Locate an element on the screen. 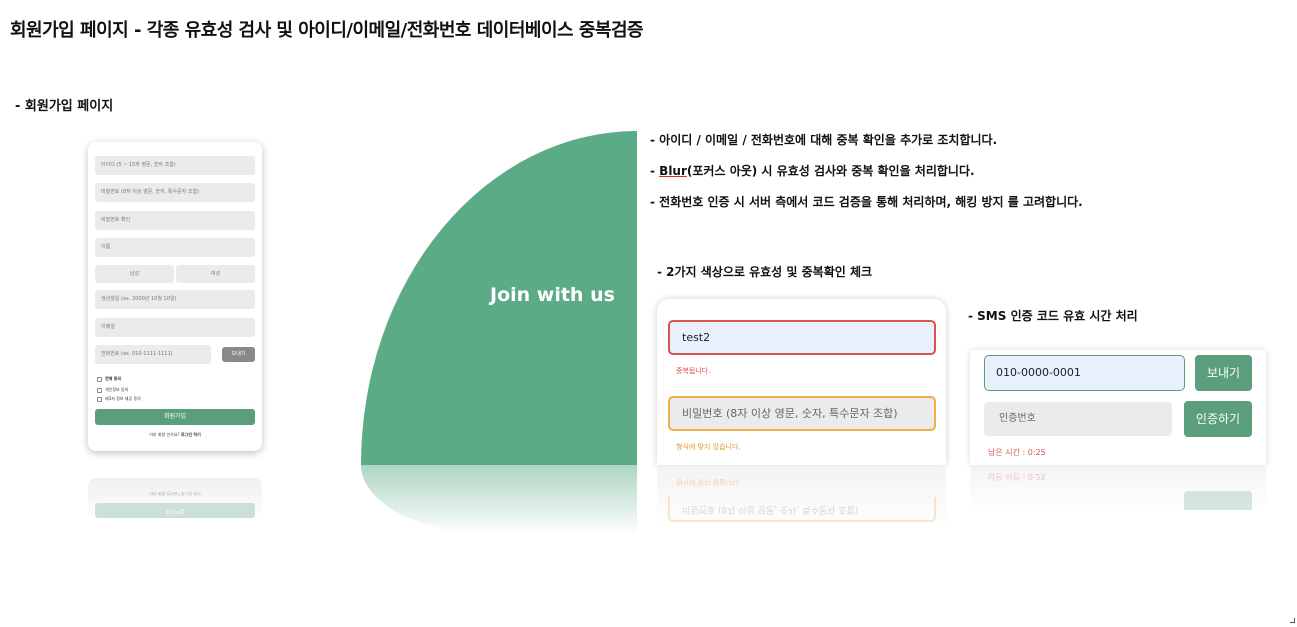  sms-timer: 남은 시간 : 0:25 is located at coordinates (1017, 452).